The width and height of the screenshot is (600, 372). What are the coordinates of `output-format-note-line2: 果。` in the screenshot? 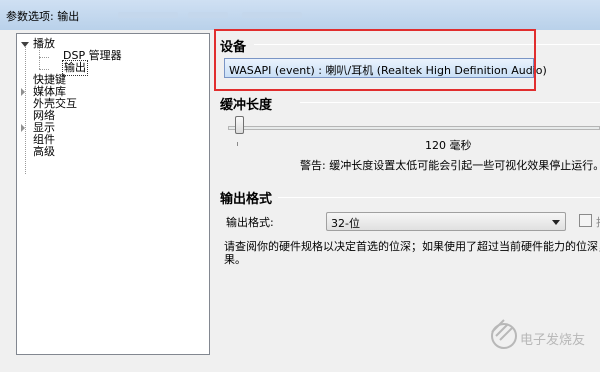 It's located at (235, 259).